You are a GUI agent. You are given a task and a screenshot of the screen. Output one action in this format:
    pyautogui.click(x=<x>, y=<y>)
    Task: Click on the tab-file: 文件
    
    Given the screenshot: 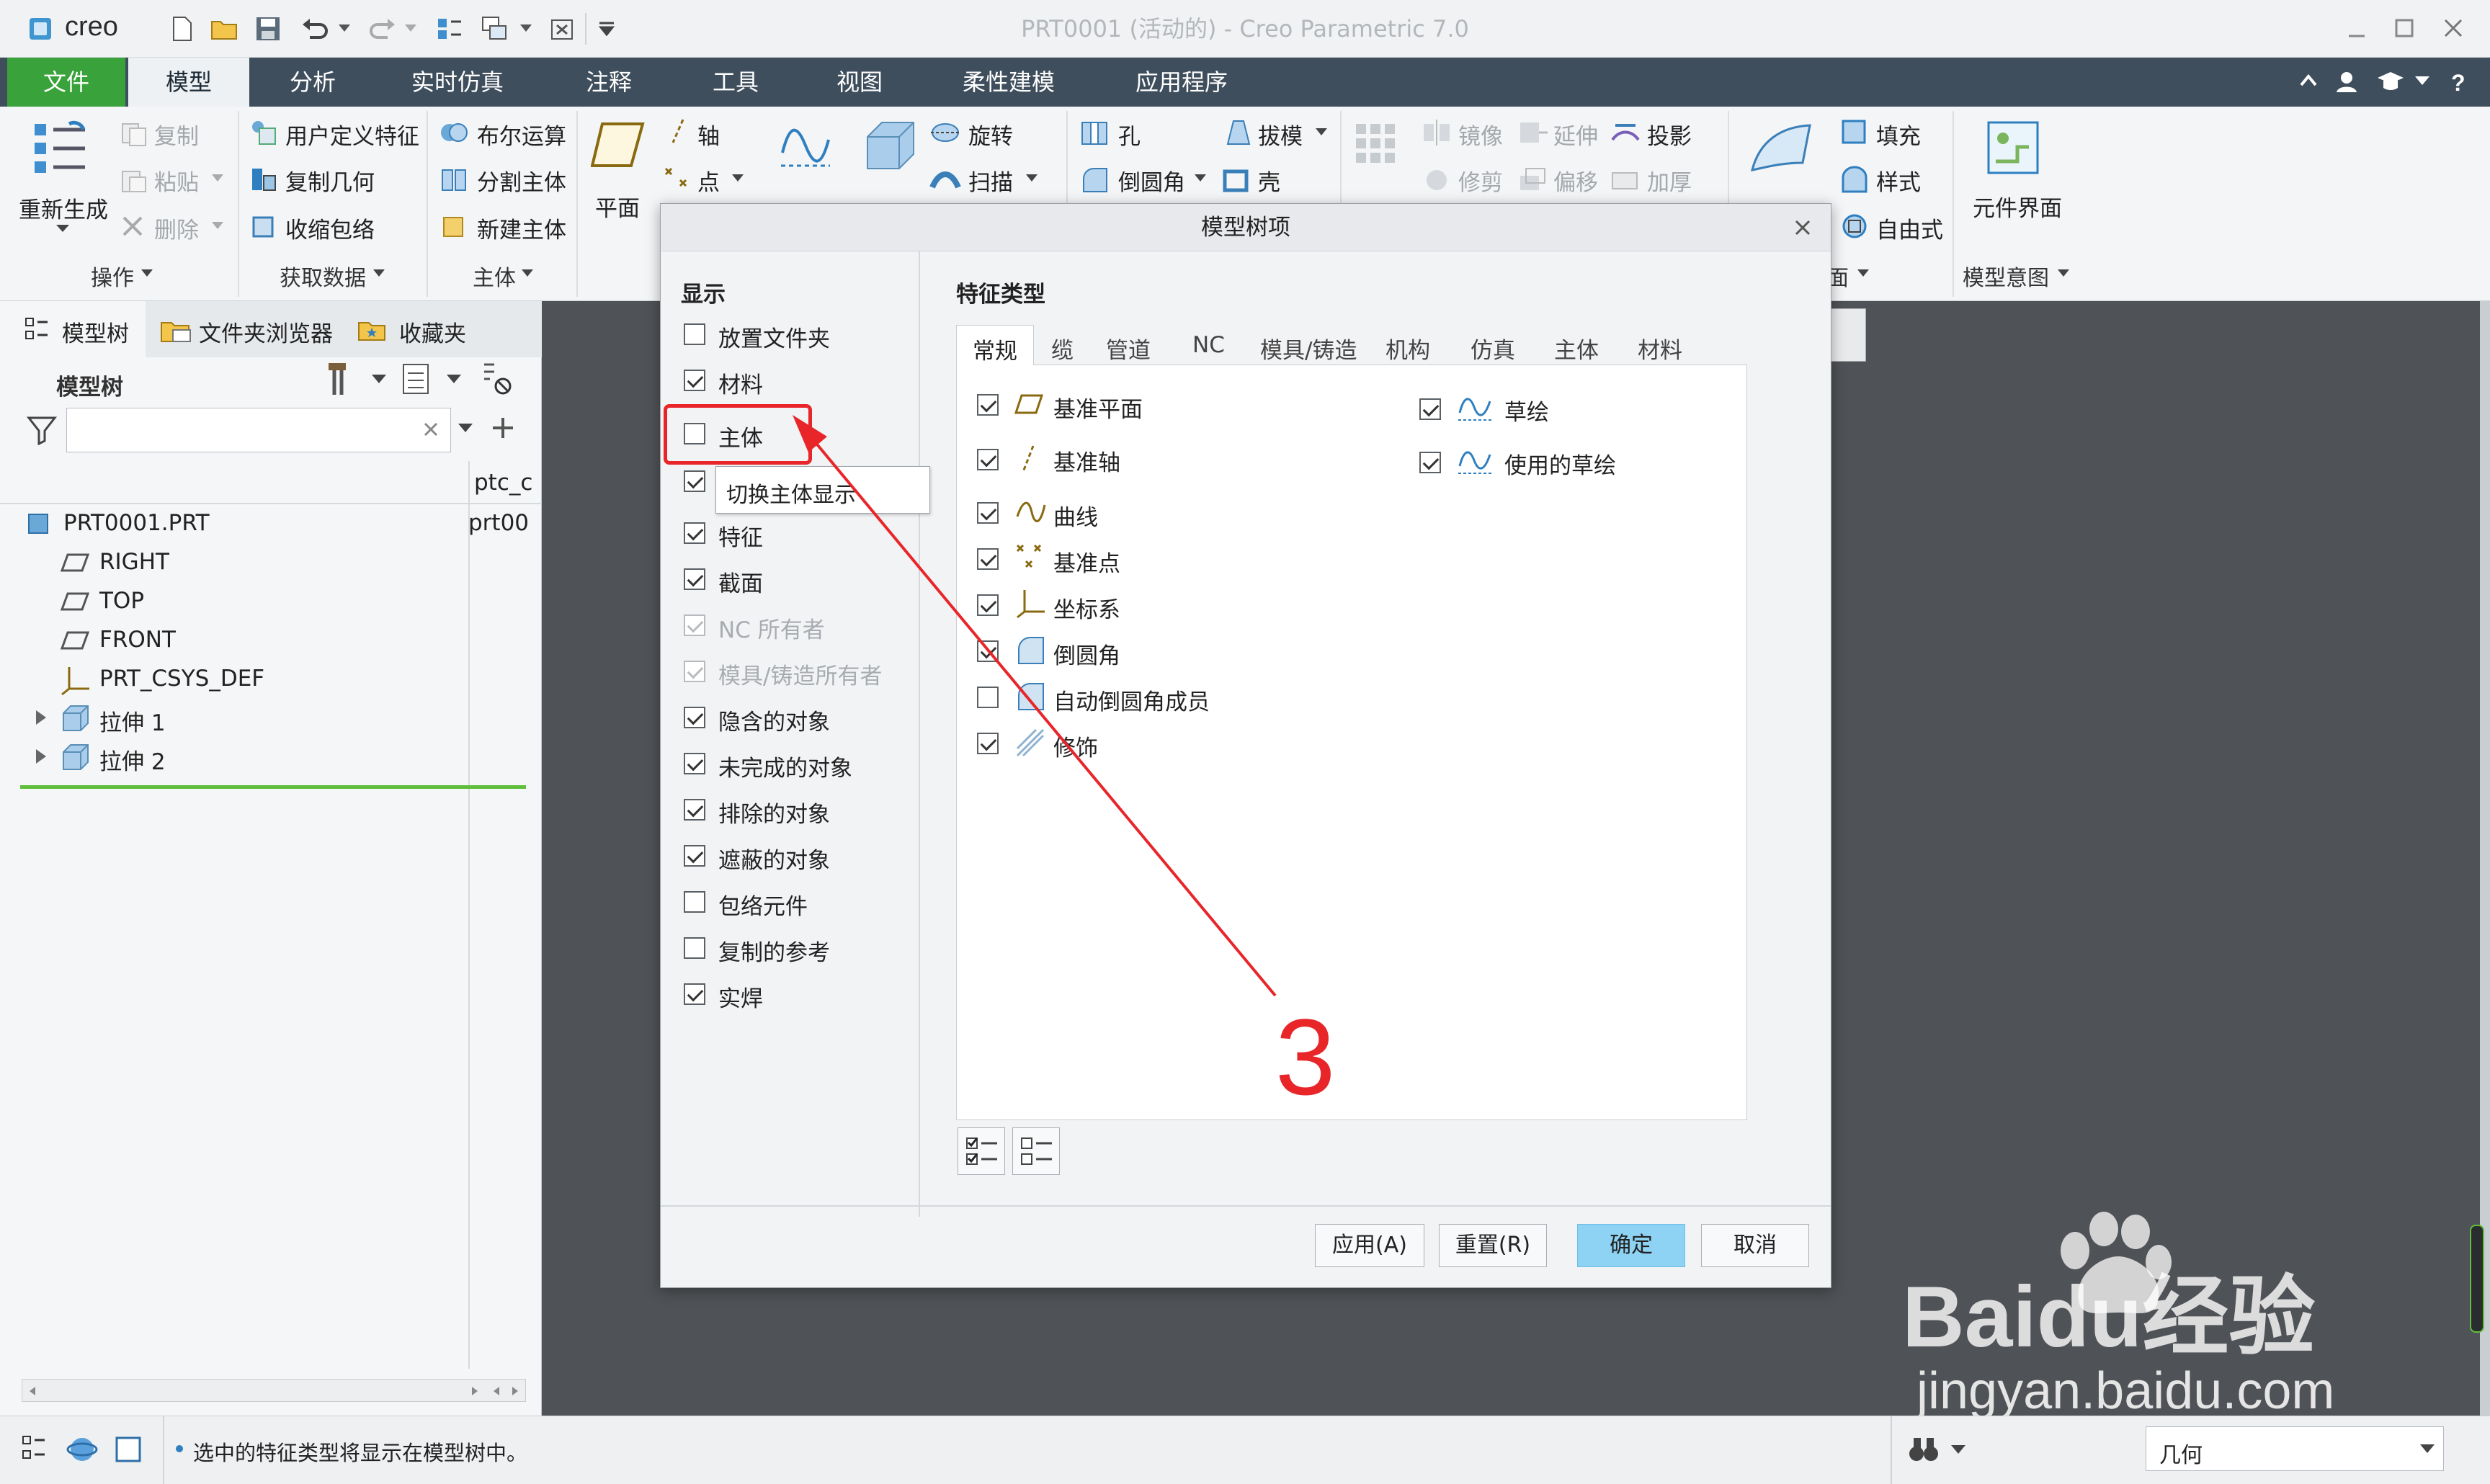 What is the action you would take?
    pyautogui.click(x=66, y=83)
    